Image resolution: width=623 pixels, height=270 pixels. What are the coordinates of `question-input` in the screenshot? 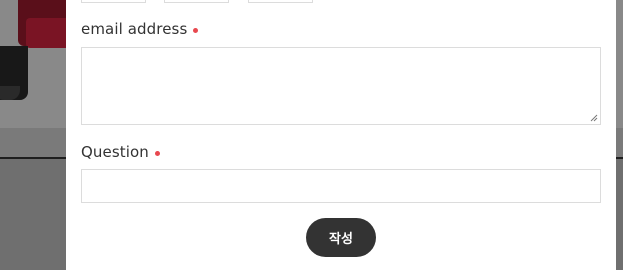 It's located at (341, 186).